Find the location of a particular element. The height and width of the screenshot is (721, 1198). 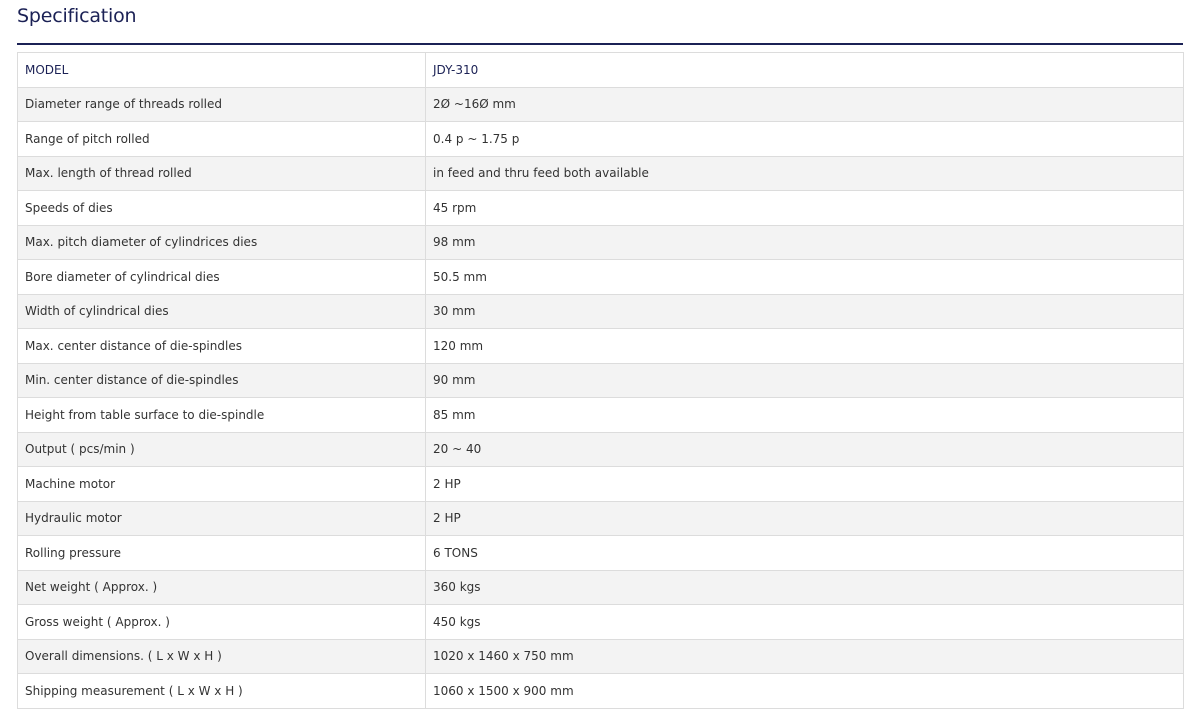

spec-value-cell: 50.5 mm is located at coordinates (804, 277).